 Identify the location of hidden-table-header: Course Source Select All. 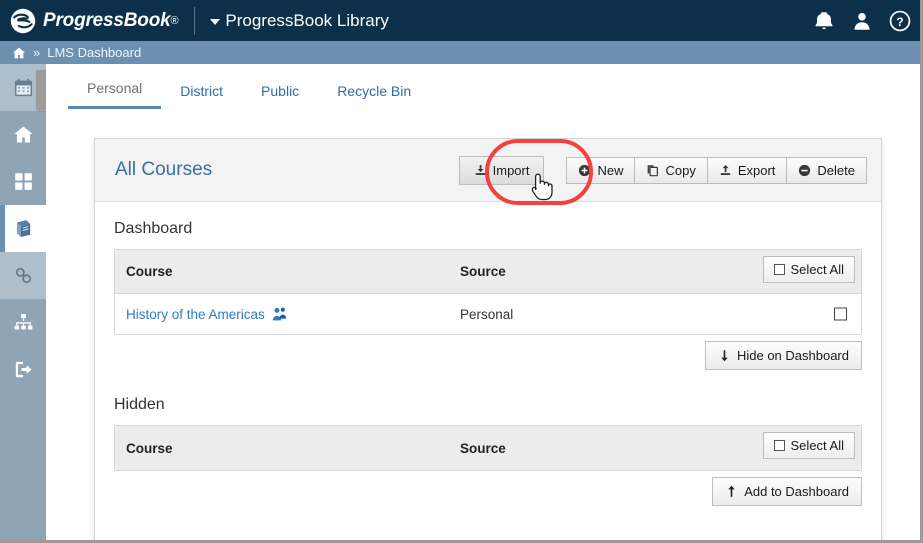
(488, 448).